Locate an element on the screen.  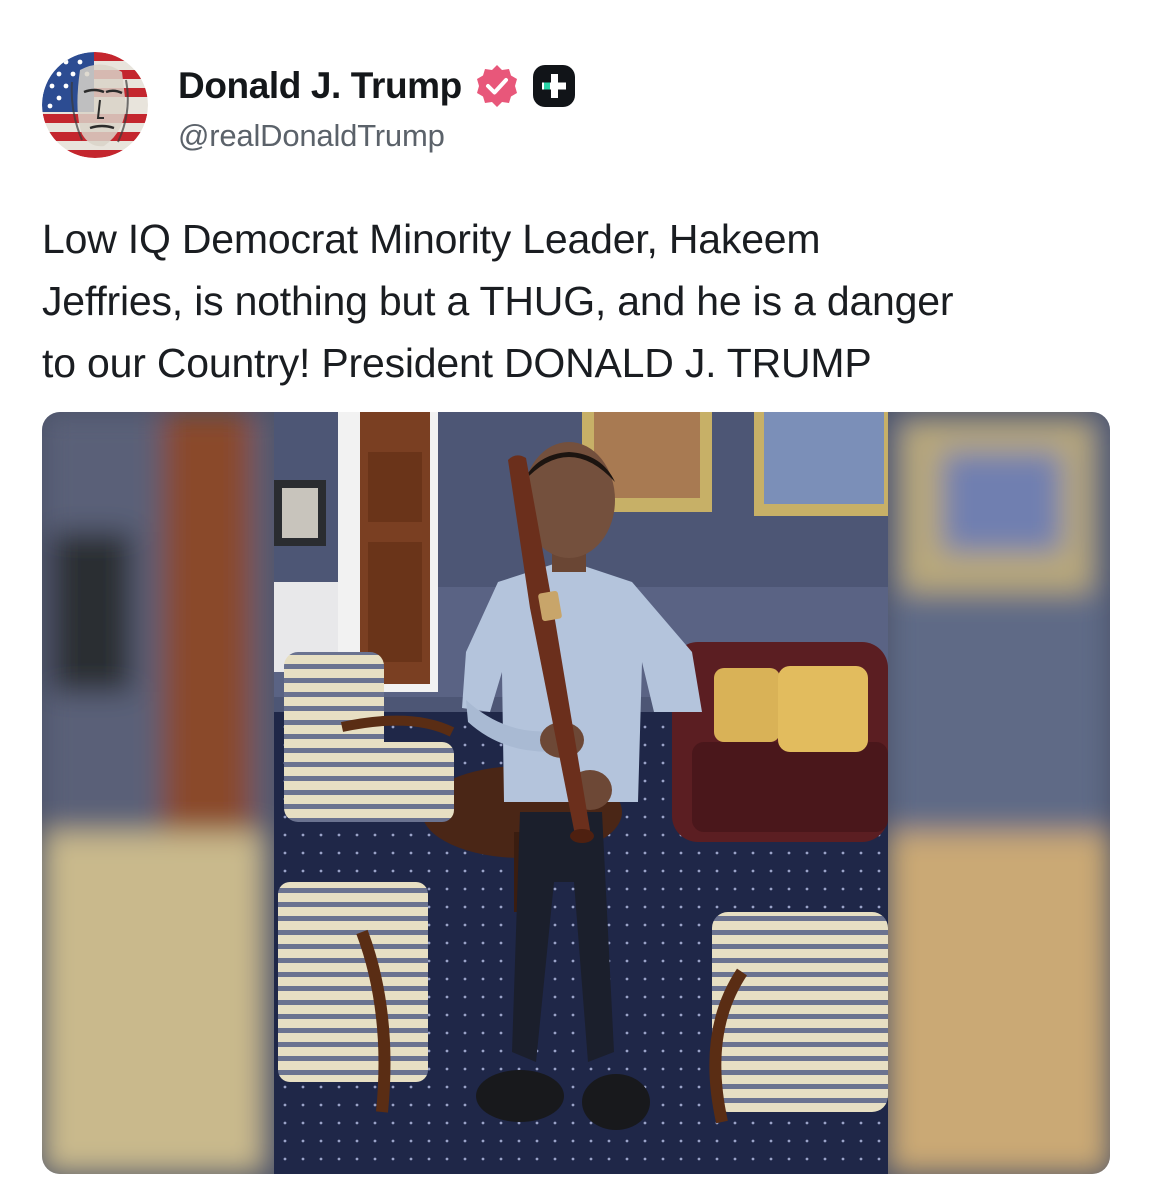
author-name-row: Donald J. Trump is located at coordinates (377, 86).